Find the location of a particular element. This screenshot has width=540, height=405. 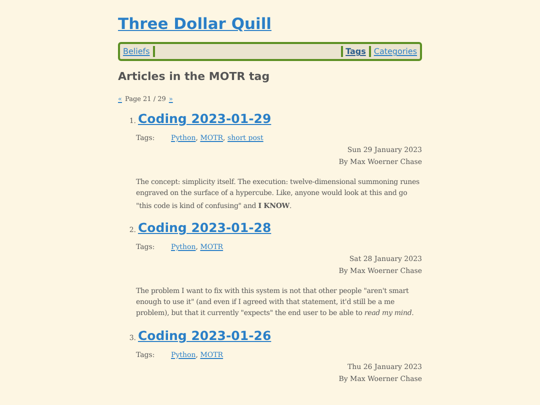

nav-link: Tags is located at coordinates (356, 51).